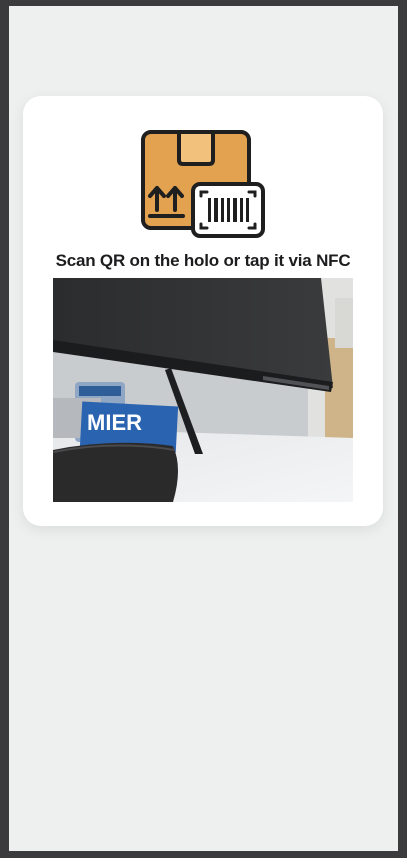 This screenshot has width=407, height=858. I want to click on scan-instruction: Scan QR on the holo or tap it via NFC, so click(203, 260).